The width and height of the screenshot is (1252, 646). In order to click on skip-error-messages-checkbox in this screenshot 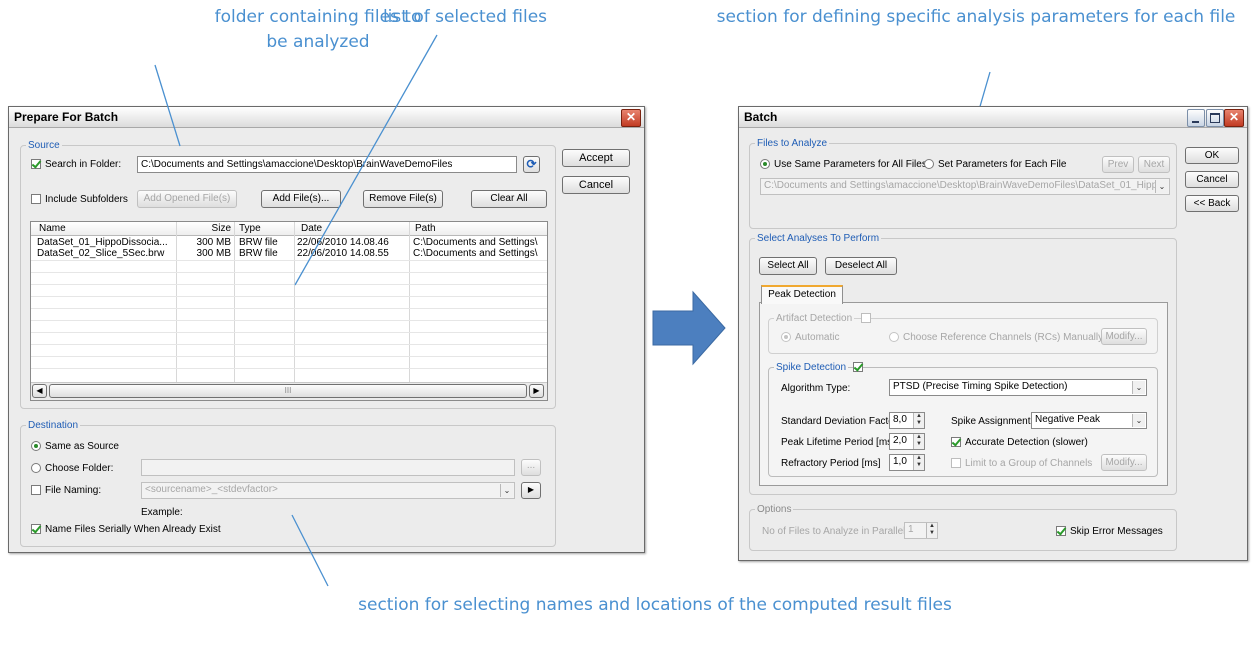, I will do `click(1061, 531)`.